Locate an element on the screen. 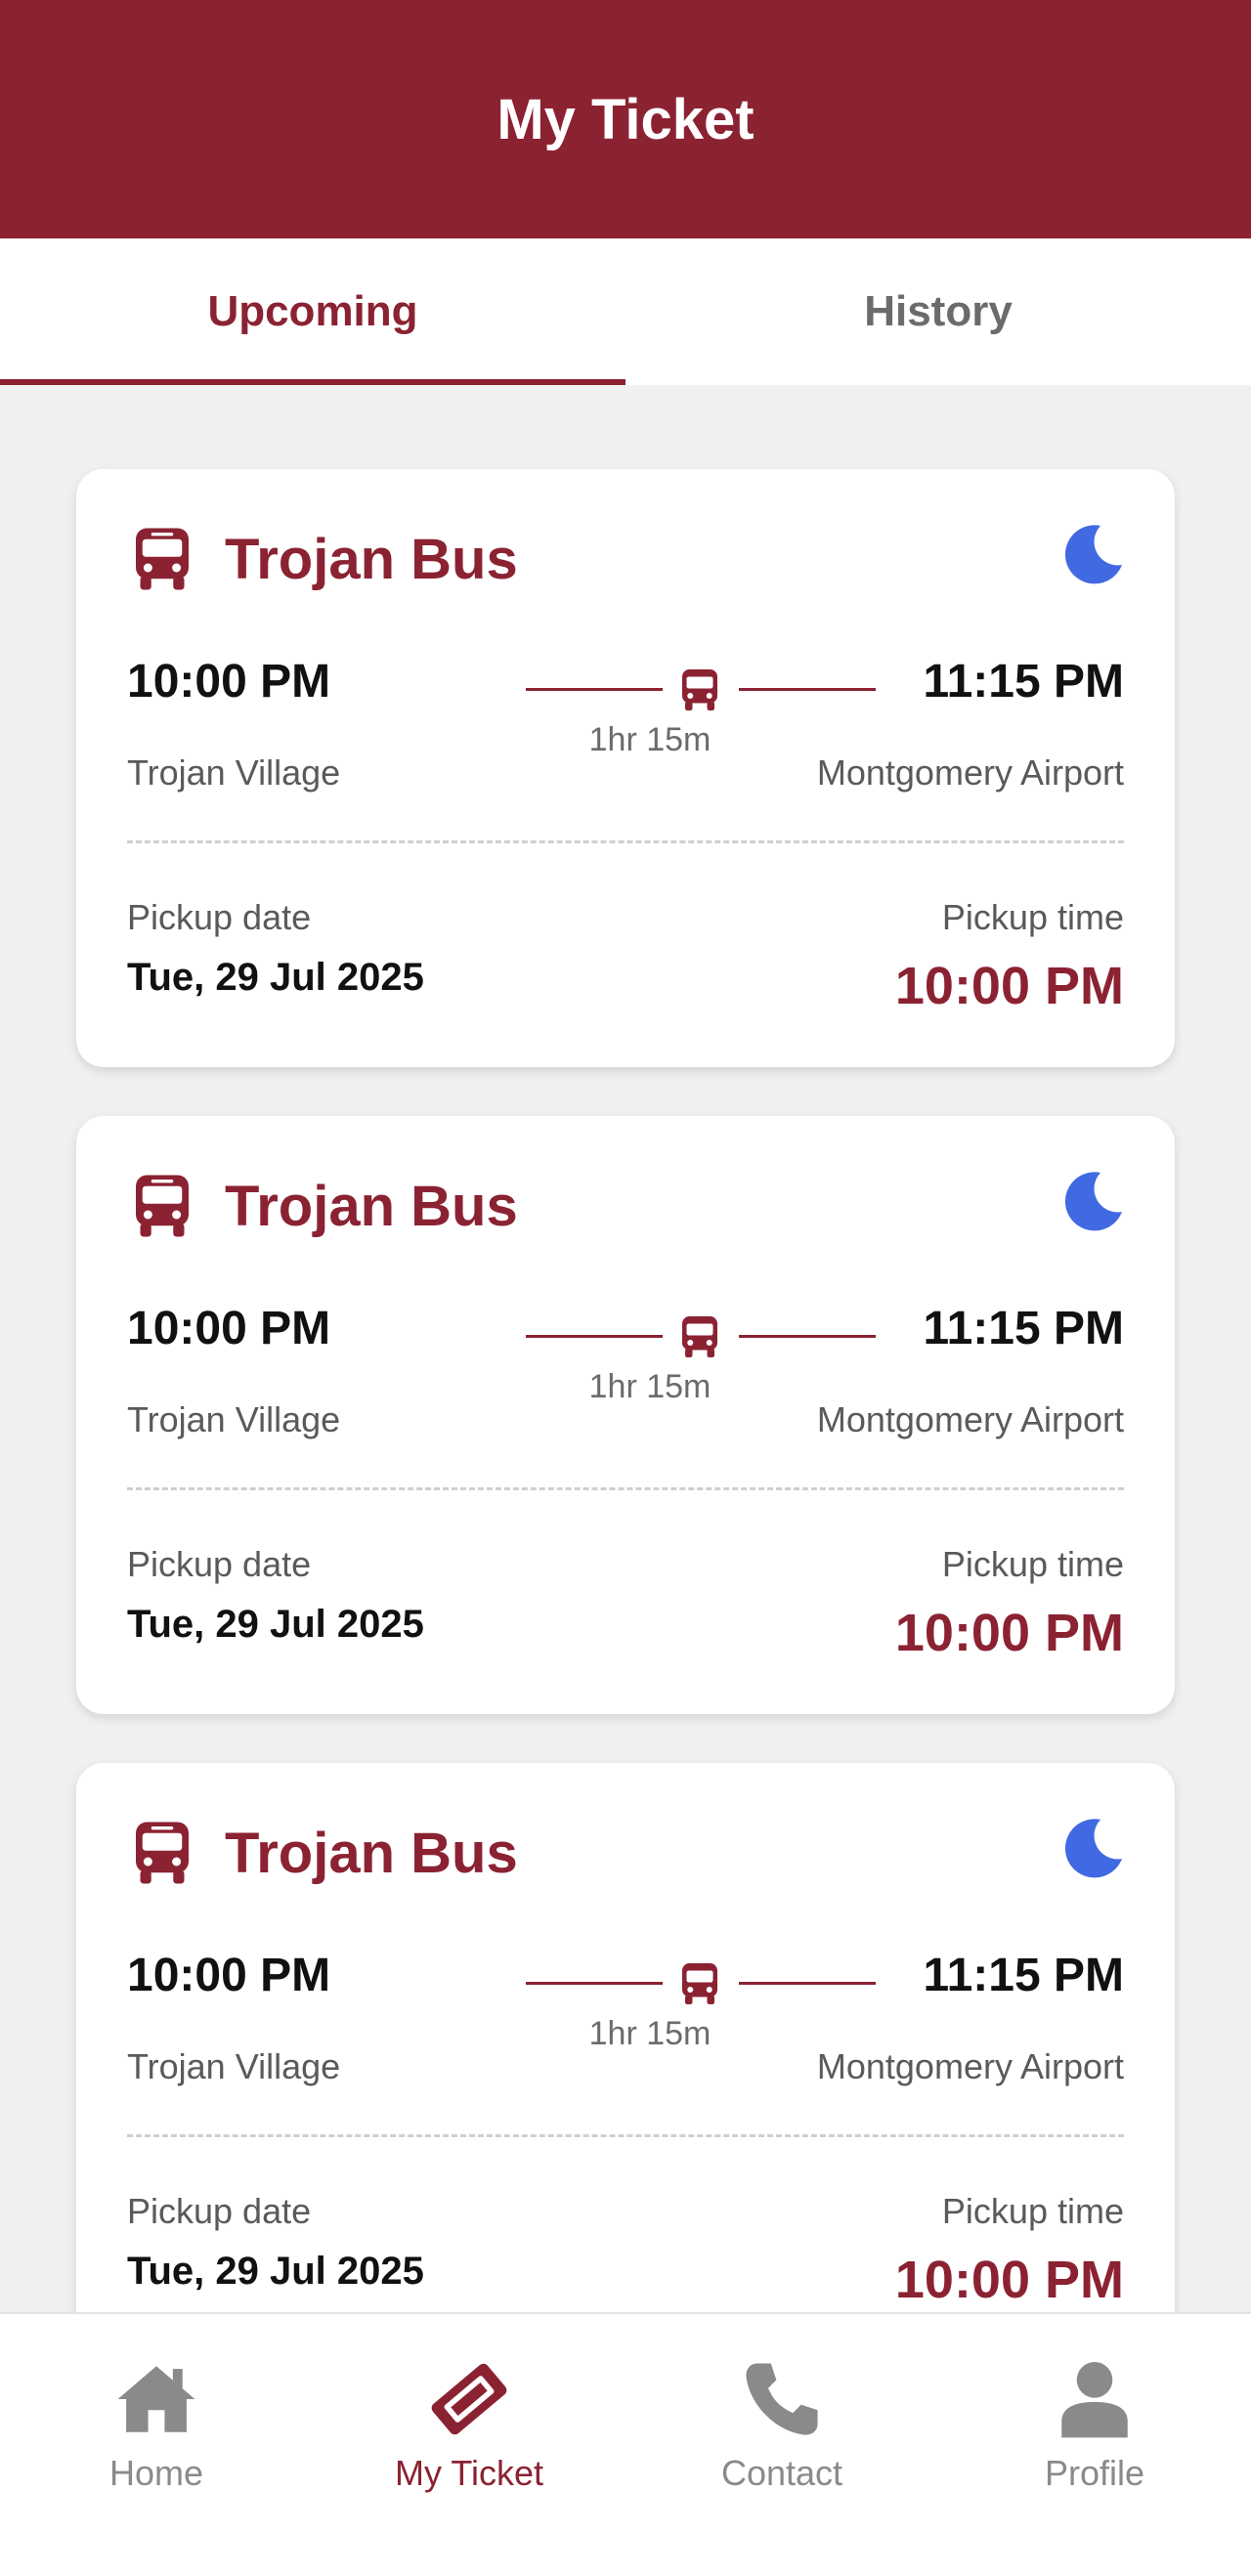 The image size is (1251, 2576). nav-contact: Contact is located at coordinates (782, 2445).